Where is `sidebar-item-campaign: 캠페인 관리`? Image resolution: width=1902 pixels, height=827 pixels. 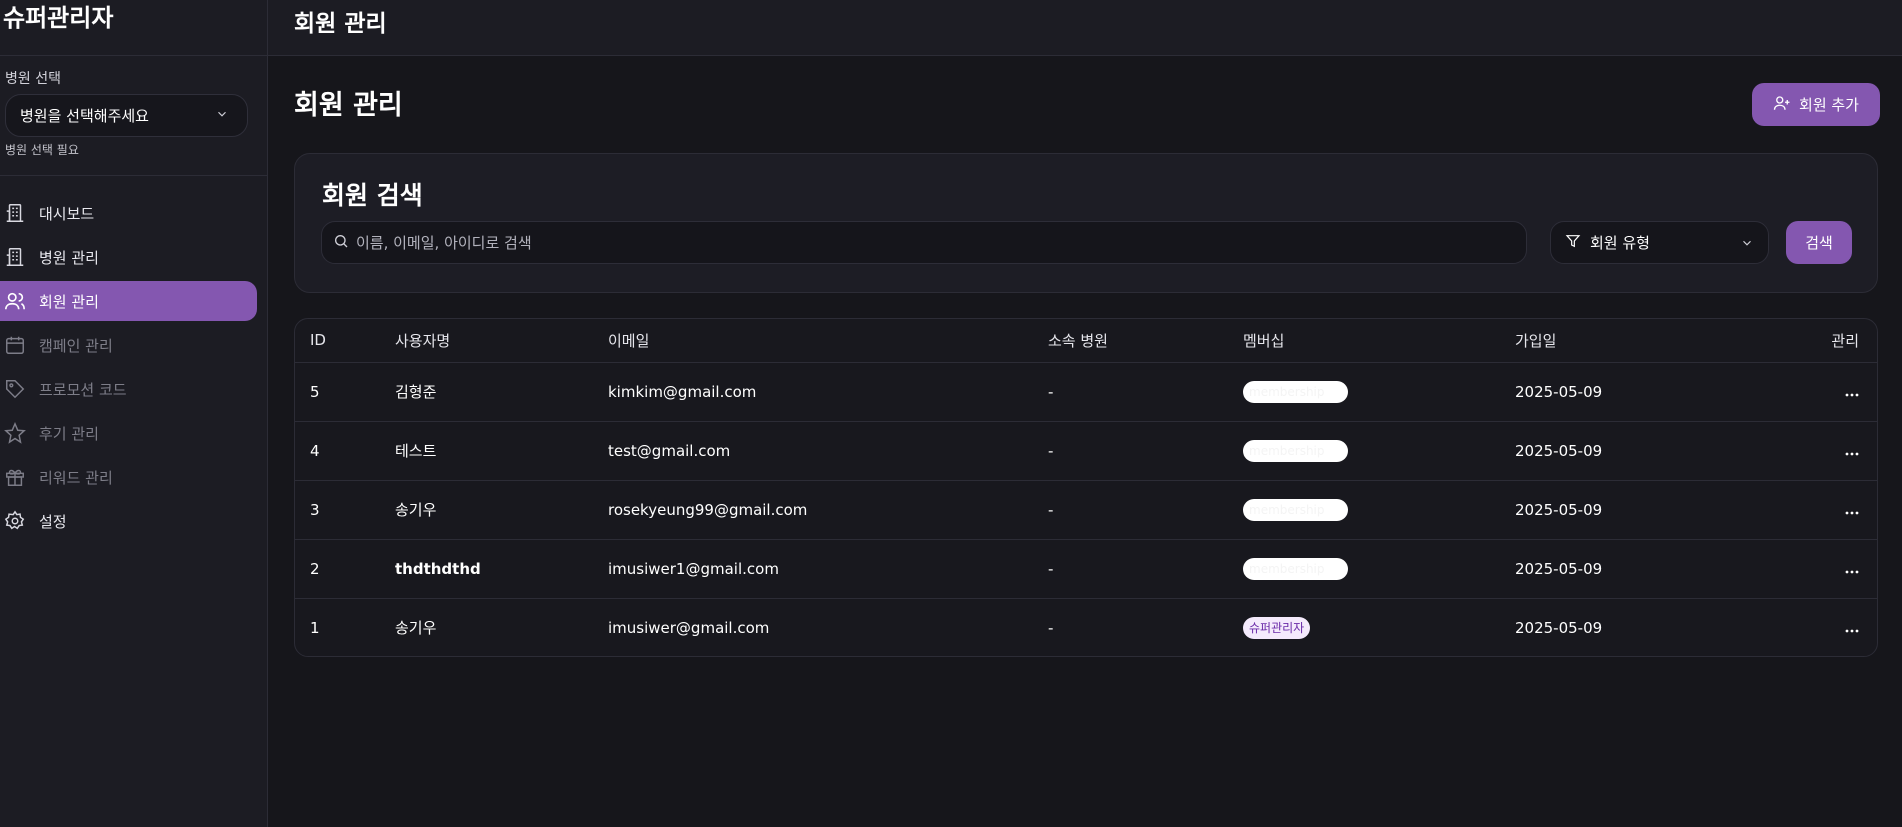
sidebar-item-campaign: 캠페인 관리 is located at coordinates (128, 345).